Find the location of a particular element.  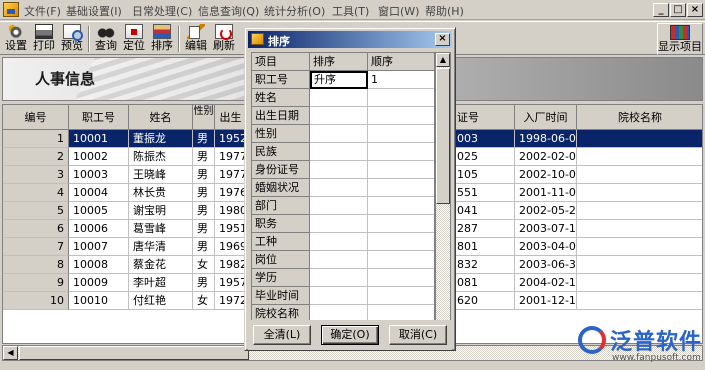

cell-employee-id: 10008 is located at coordinates (99, 265).